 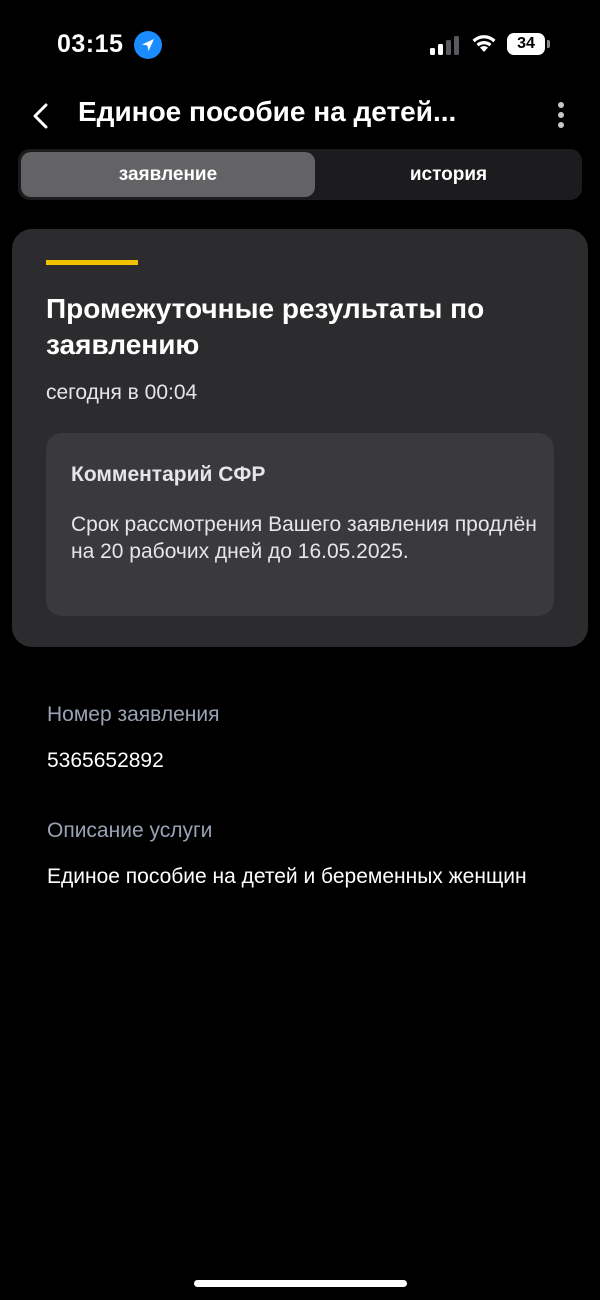 I want to click on status-time: 03:15, so click(x=90, y=44).